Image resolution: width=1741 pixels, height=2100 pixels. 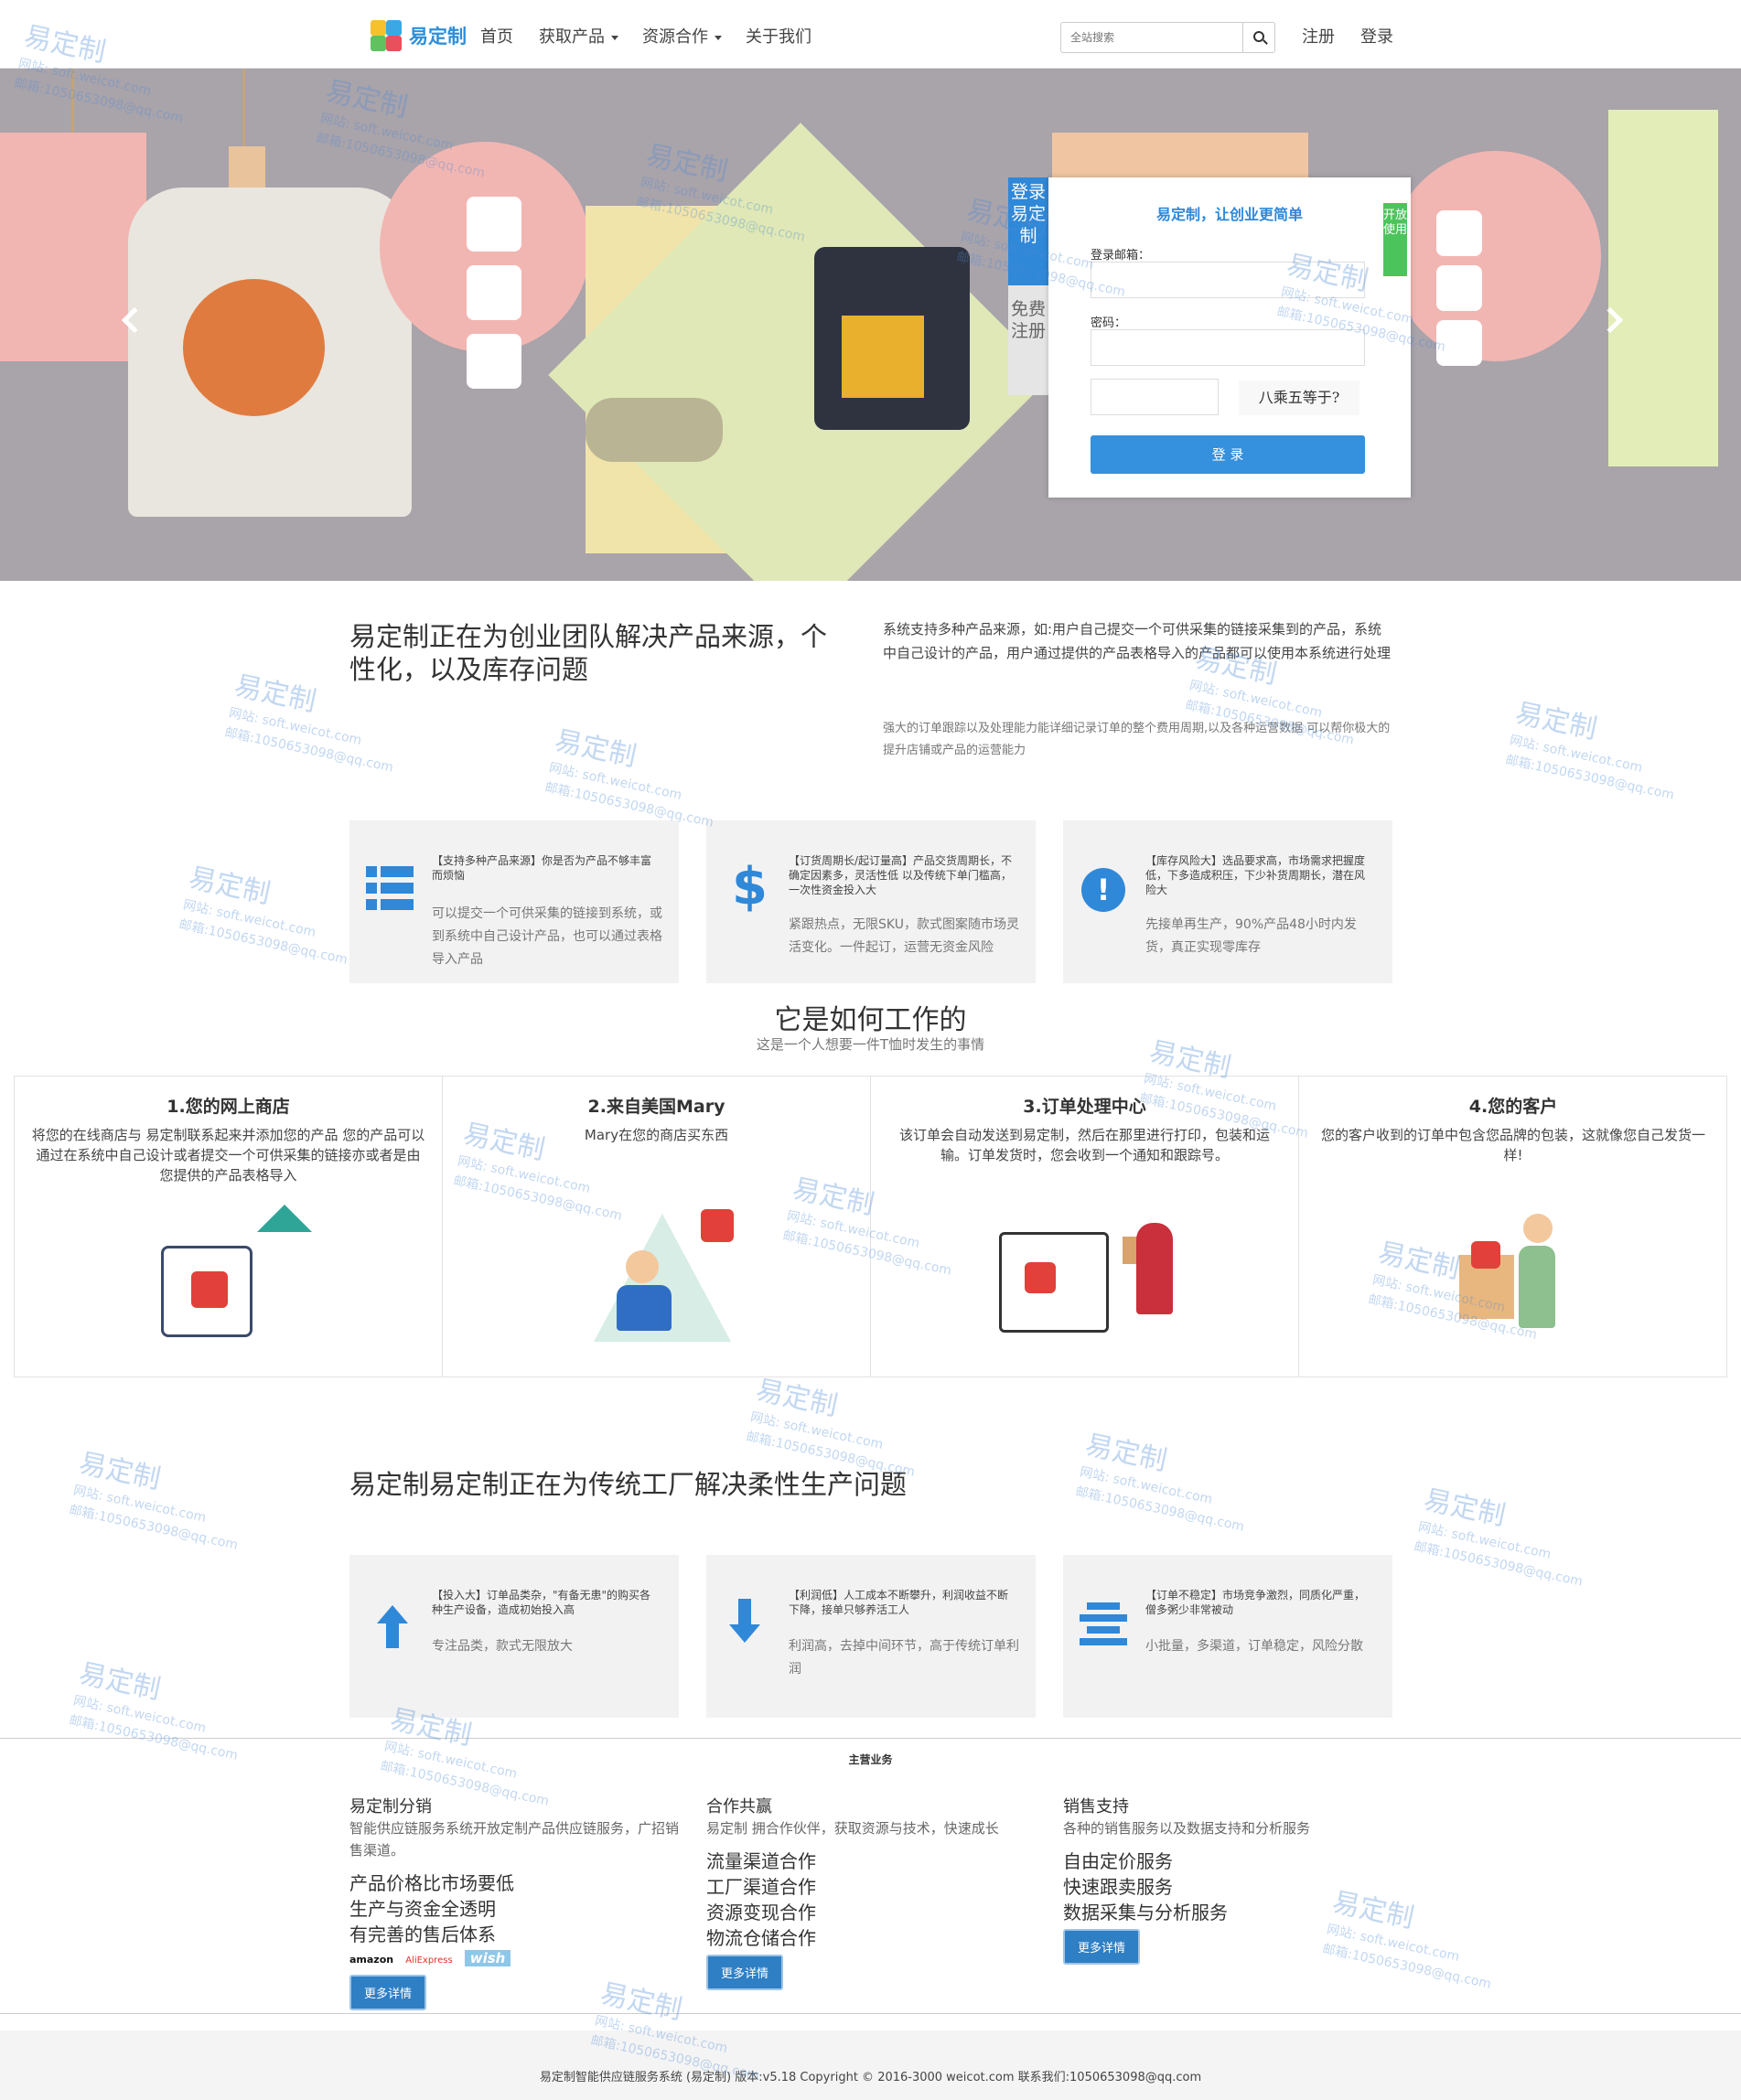 I want to click on step-title: 3.订单处理中心, so click(x=1084, y=1107).